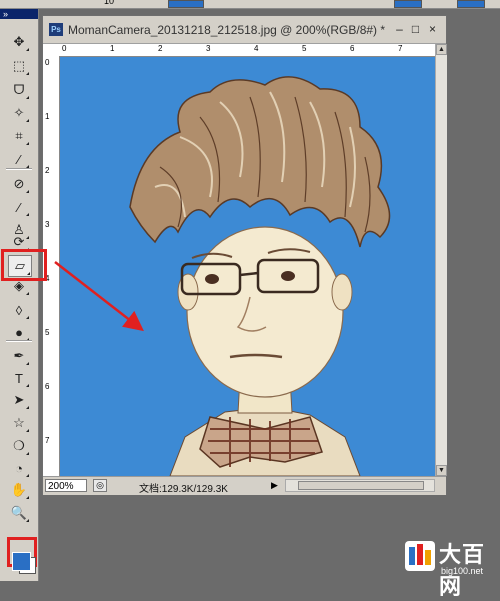 The width and height of the screenshot is (500, 601). Describe the element at coordinates (99, 296) in the screenshot. I see `annotation-arrow` at that location.